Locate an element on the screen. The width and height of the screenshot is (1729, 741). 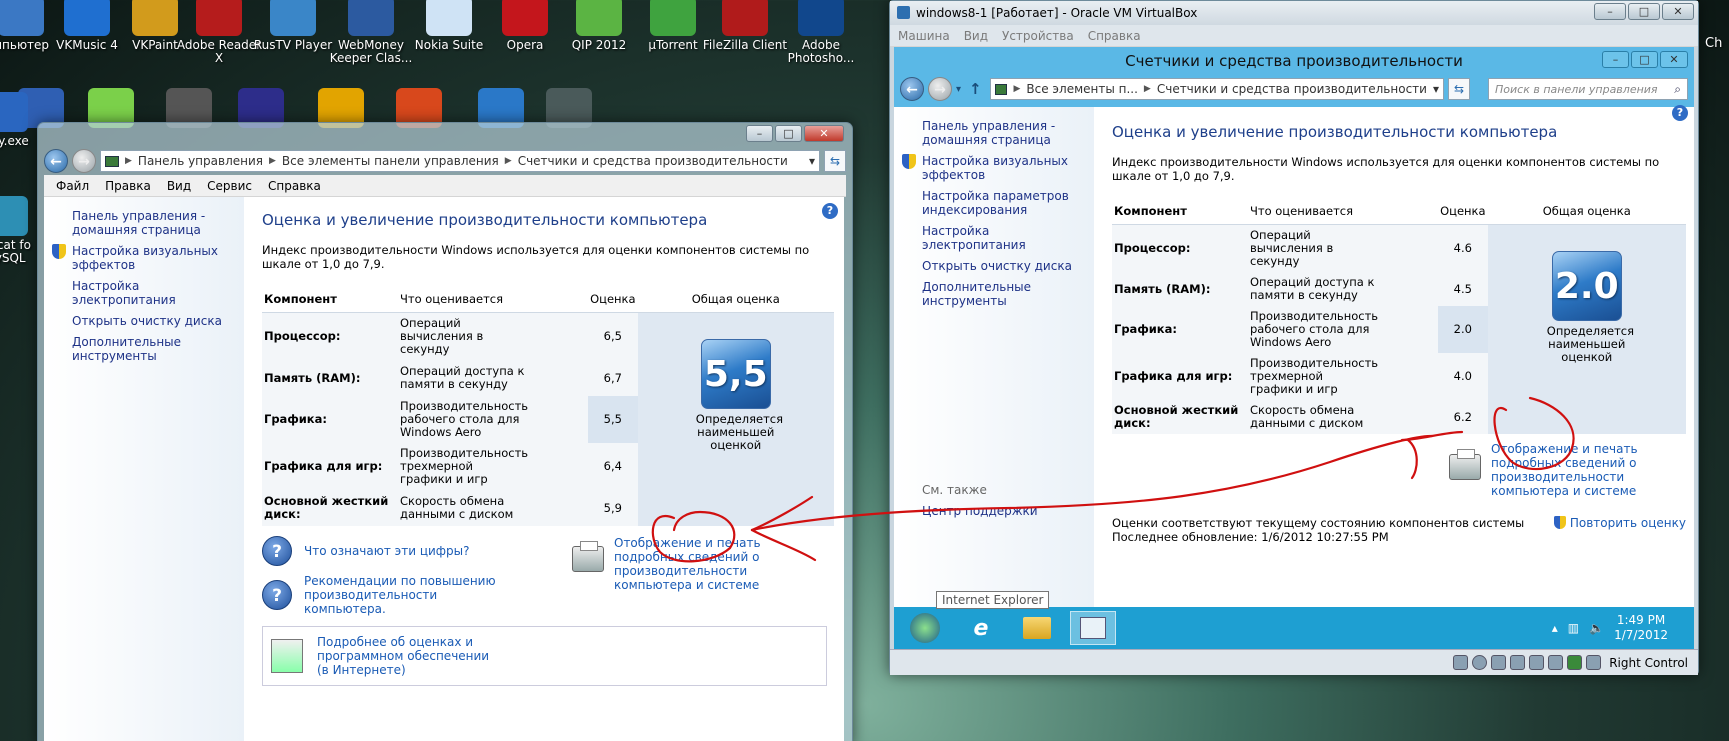
internet-explorer-icon: e is located at coordinates (981, 628).